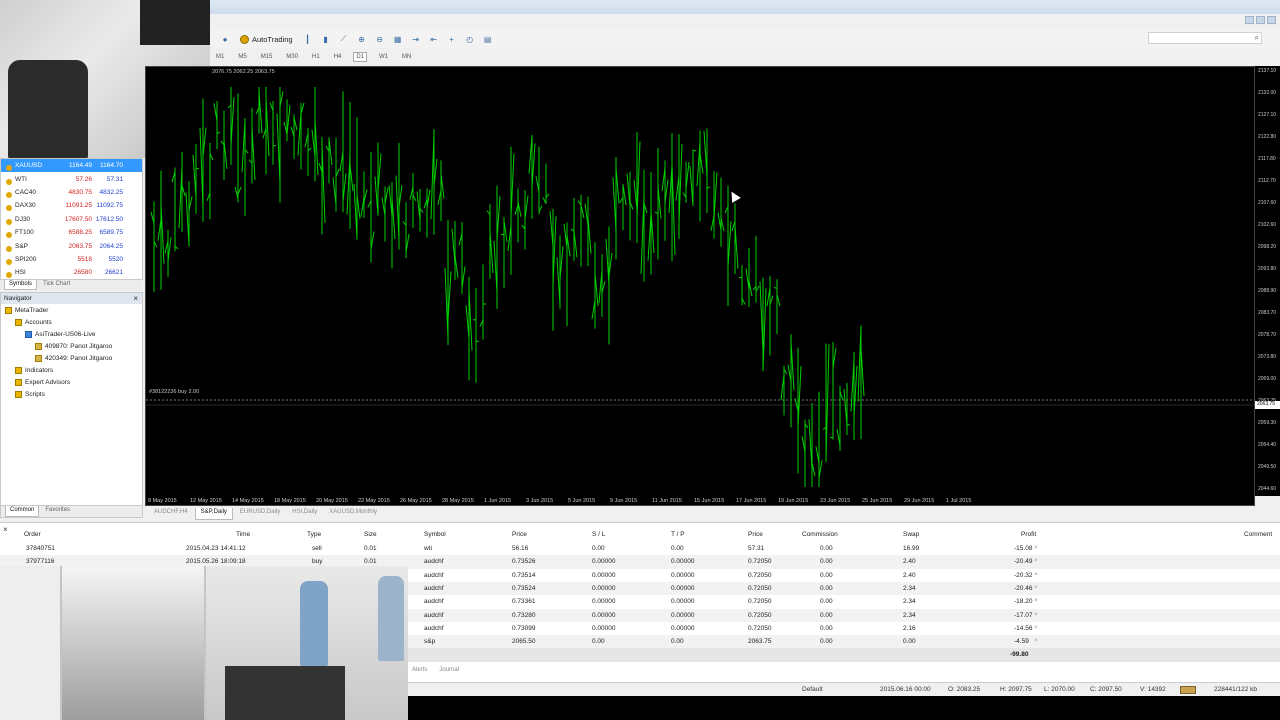  Describe the element at coordinates (266, 39) in the screenshot. I see `autotrading-button: AutoTrading` at that location.